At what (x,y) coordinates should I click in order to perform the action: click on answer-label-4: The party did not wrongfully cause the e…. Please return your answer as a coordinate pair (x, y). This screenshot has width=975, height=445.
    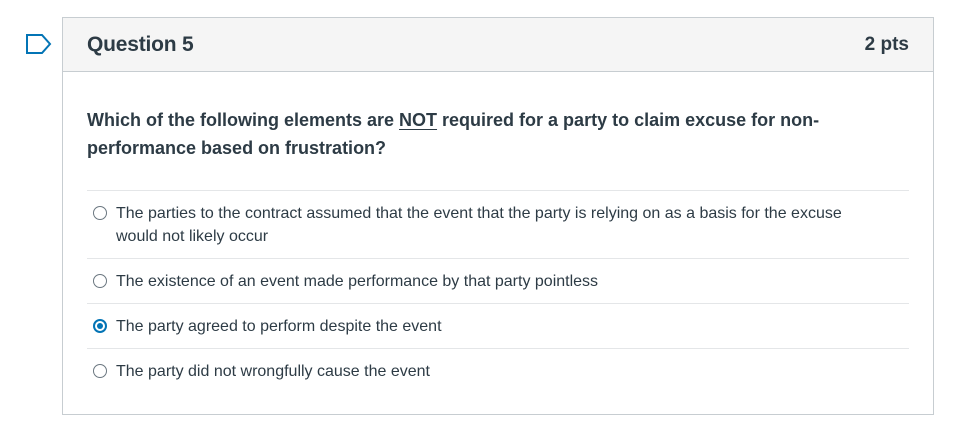
    Looking at the image, I should click on (273, 371).